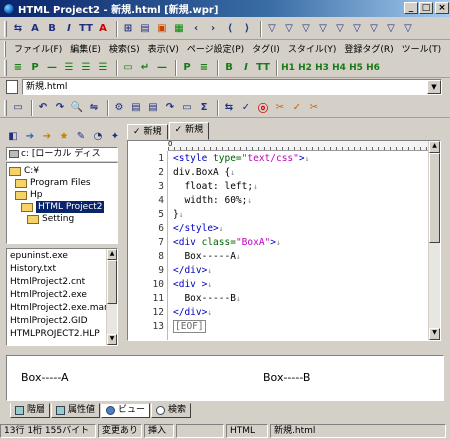  Describe the element at coordinates (187, 107) in the screenshot. I see `tb3-button-9: ▭` at that location.